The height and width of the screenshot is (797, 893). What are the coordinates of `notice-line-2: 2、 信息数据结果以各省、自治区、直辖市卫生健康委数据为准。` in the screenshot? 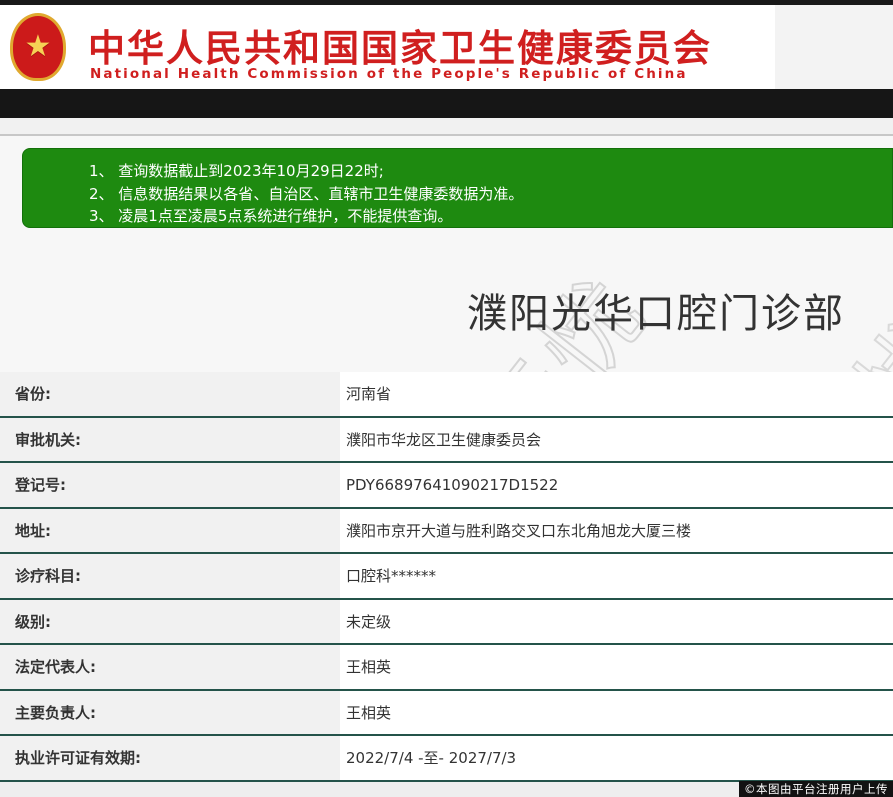 It's located at (306, 193).